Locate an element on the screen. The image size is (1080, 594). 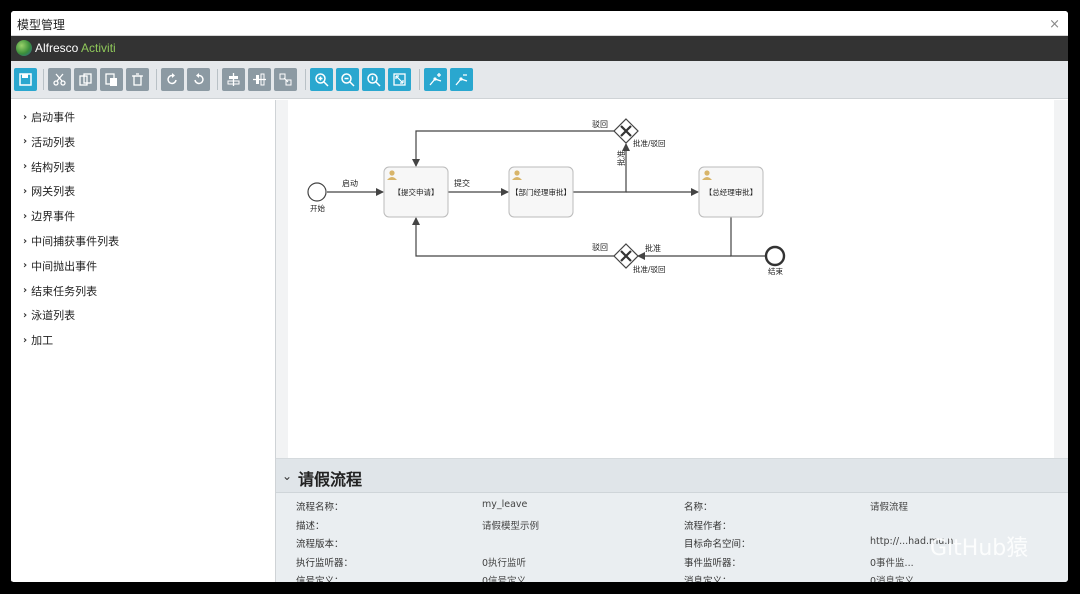
same-size-icon is located at coordinates (285, 79).